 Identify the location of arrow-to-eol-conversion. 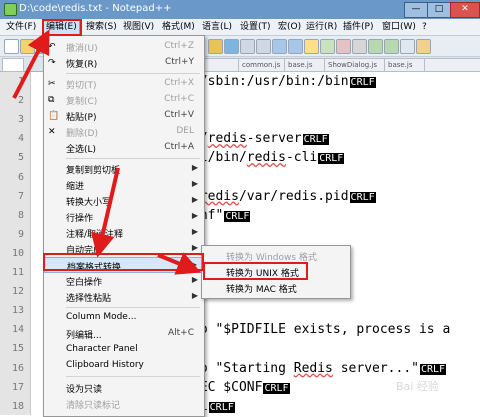
(105, 212).